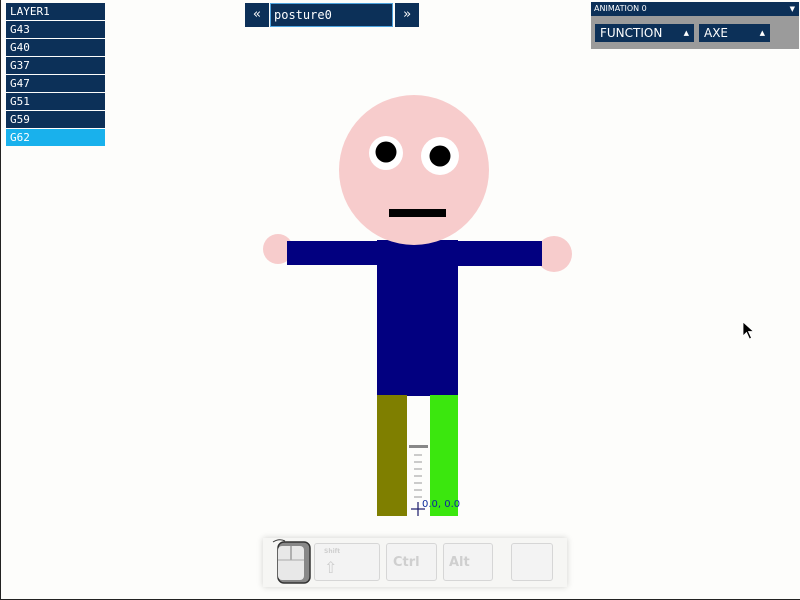  I want to click on input-indicator: Shift ⇧ Ctrl Alt, so click(415, 562).